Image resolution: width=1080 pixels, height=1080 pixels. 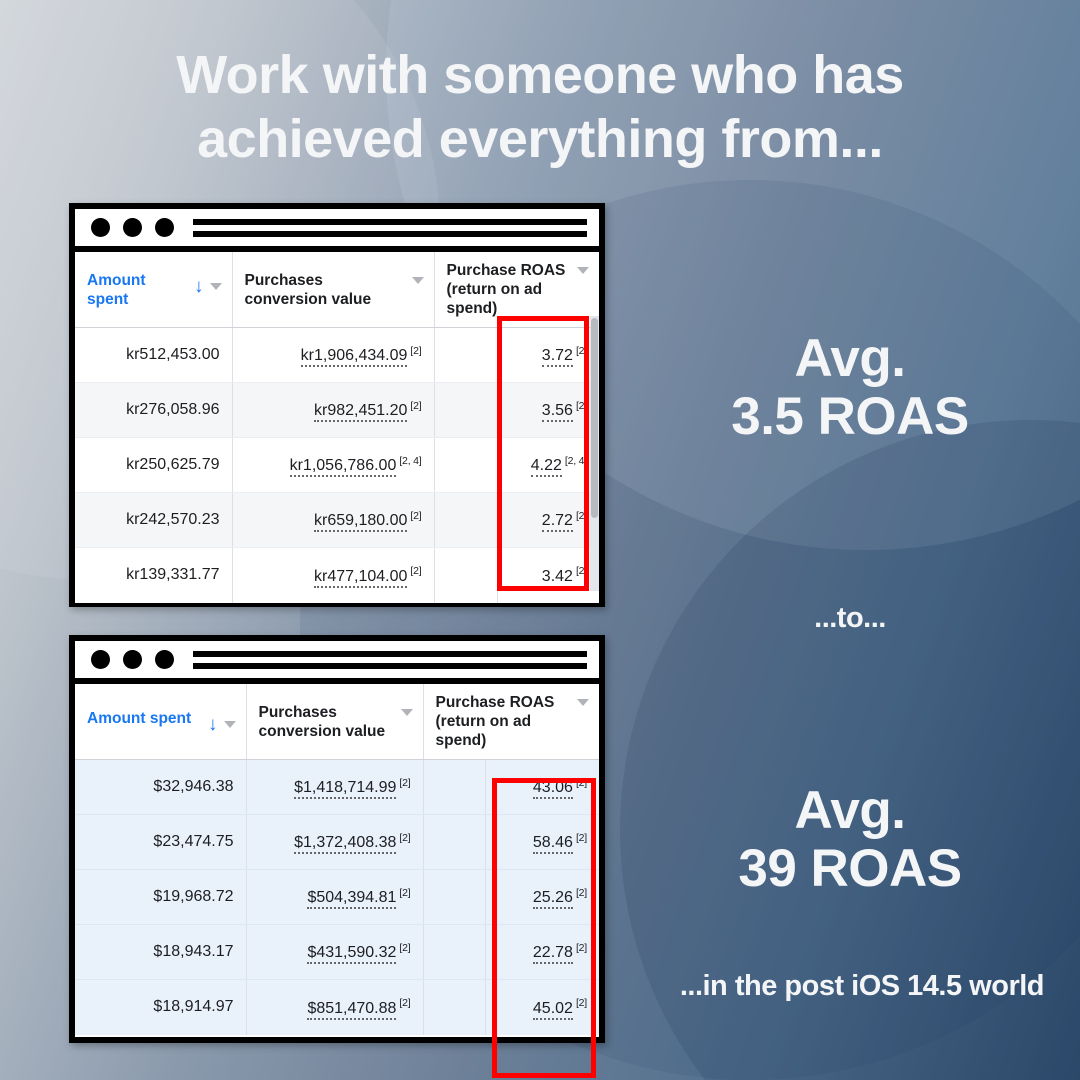 I want to click on cell-purchase-roas: 58.46 [2], so click(x=542, y=842).